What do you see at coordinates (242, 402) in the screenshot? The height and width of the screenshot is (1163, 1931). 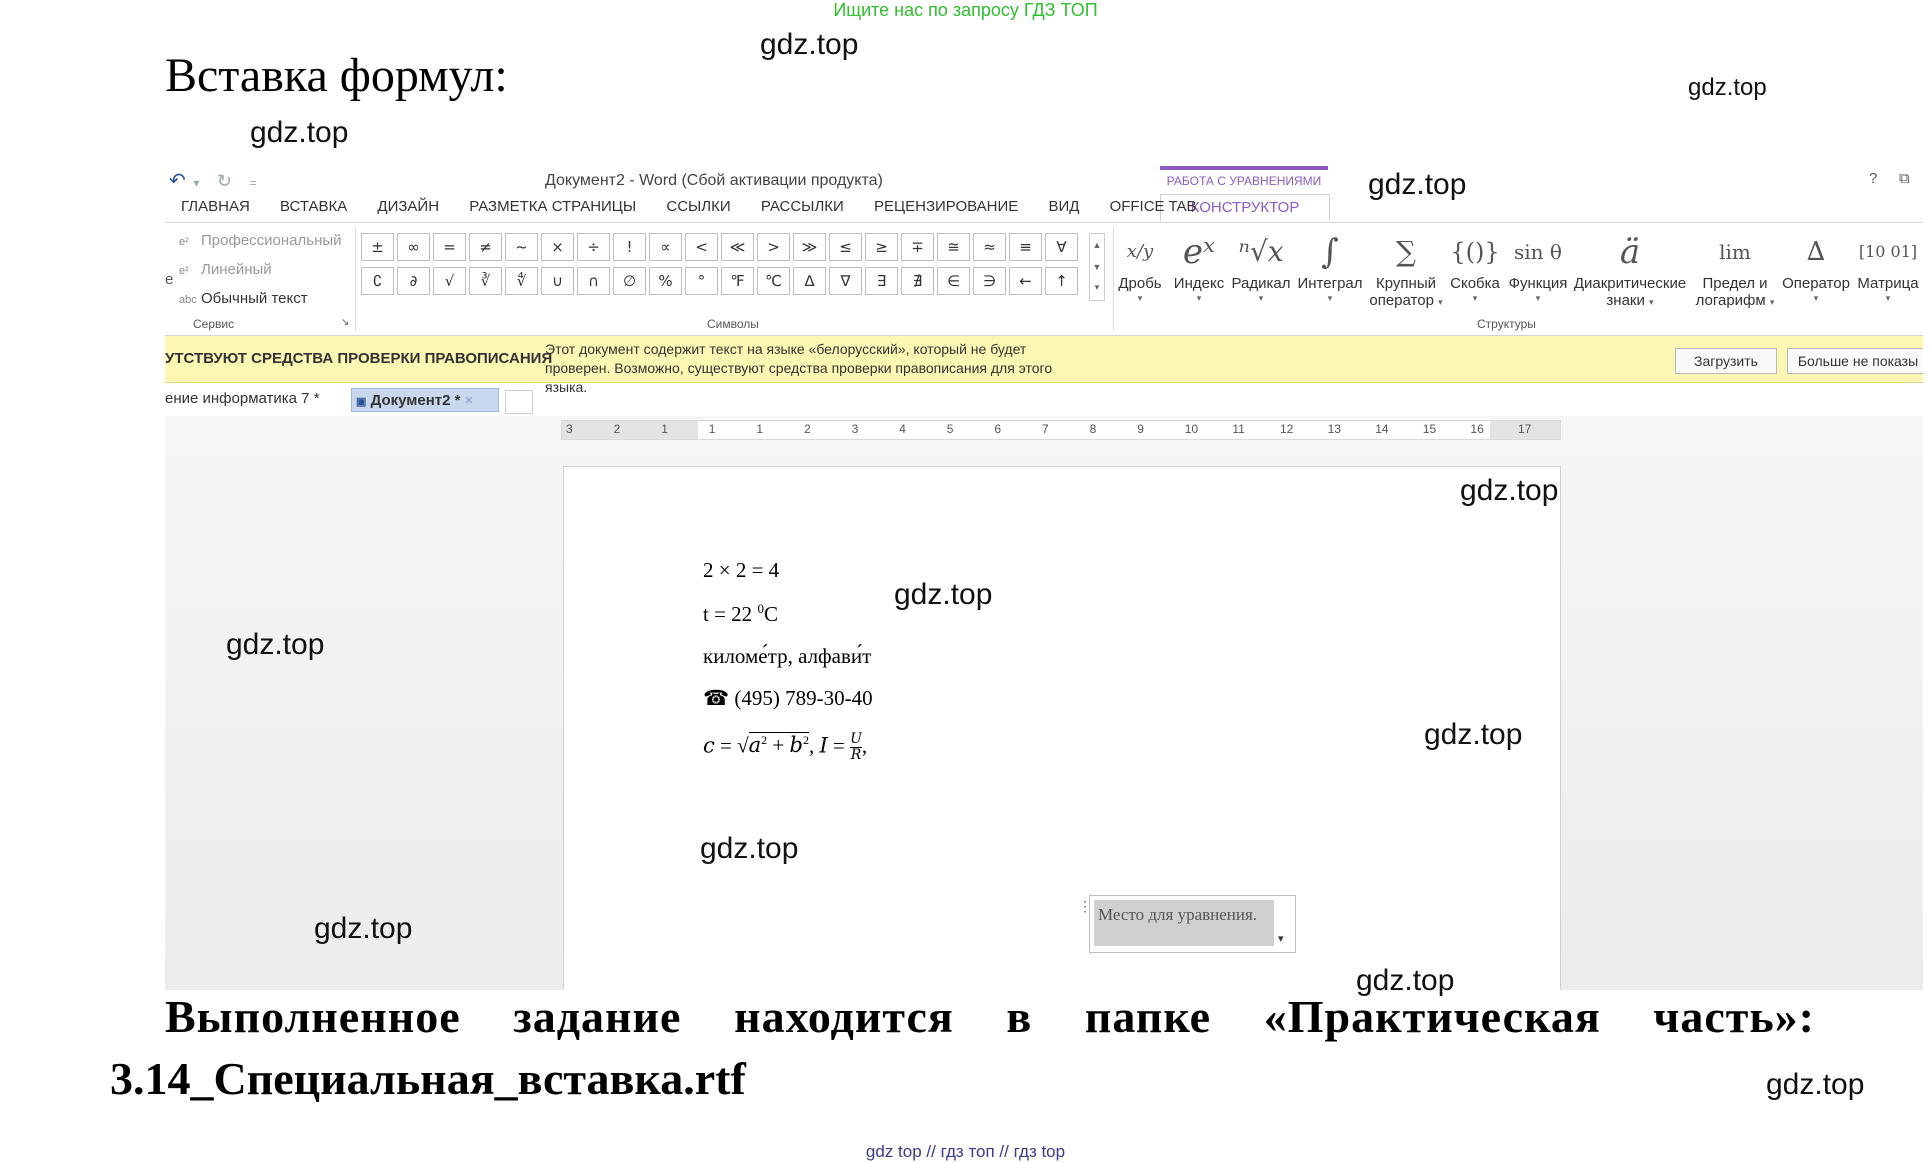 I see `doc-tab-previous: ение информатика 7 *` at bounding box center [242, 402].